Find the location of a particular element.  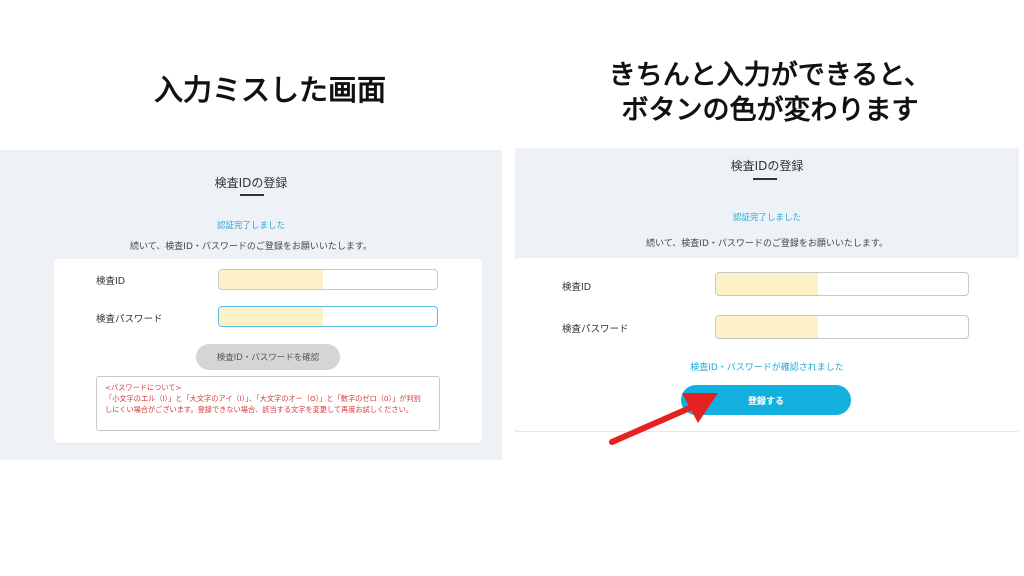

right-heading-line1: きちんと入力ができると、 is located at coordinates (770, 75).